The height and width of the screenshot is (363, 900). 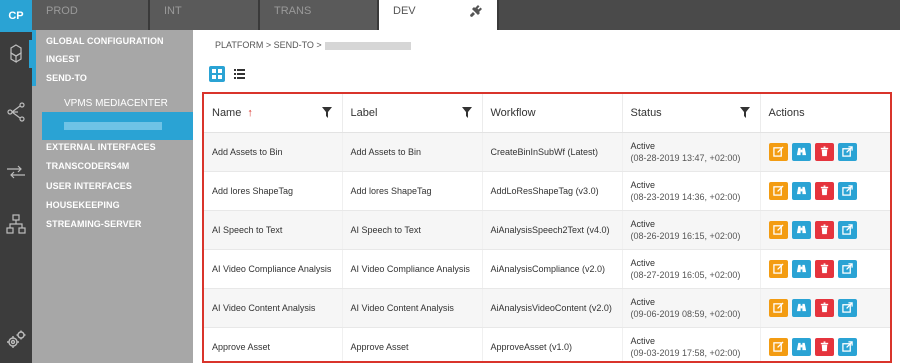 What do you see at coordinates (552, 344) in the screenshot?
I see `cell-workflow: ApproveAsset (v1.0)` at bounding box center [552, 344].